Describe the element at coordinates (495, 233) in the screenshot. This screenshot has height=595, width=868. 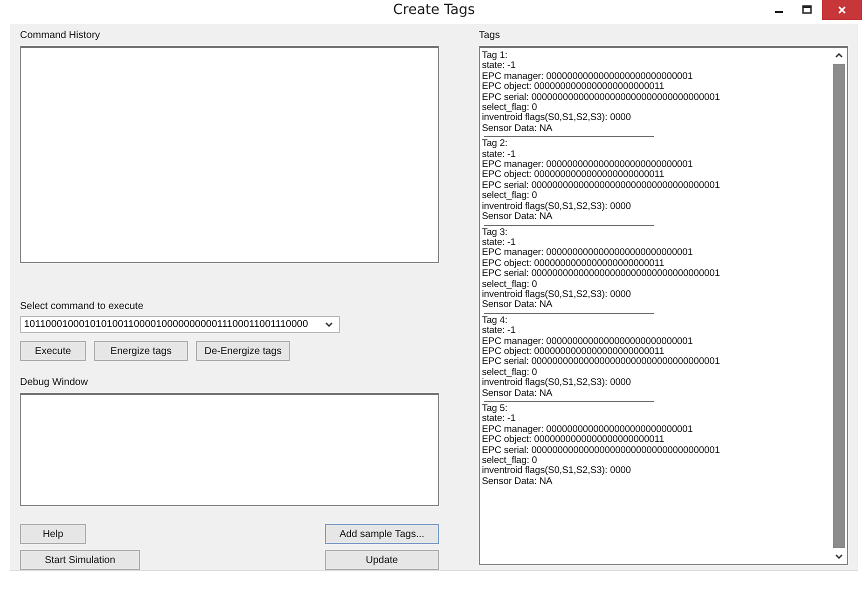
I see `tag-text-line: Tag 3:` at that location.